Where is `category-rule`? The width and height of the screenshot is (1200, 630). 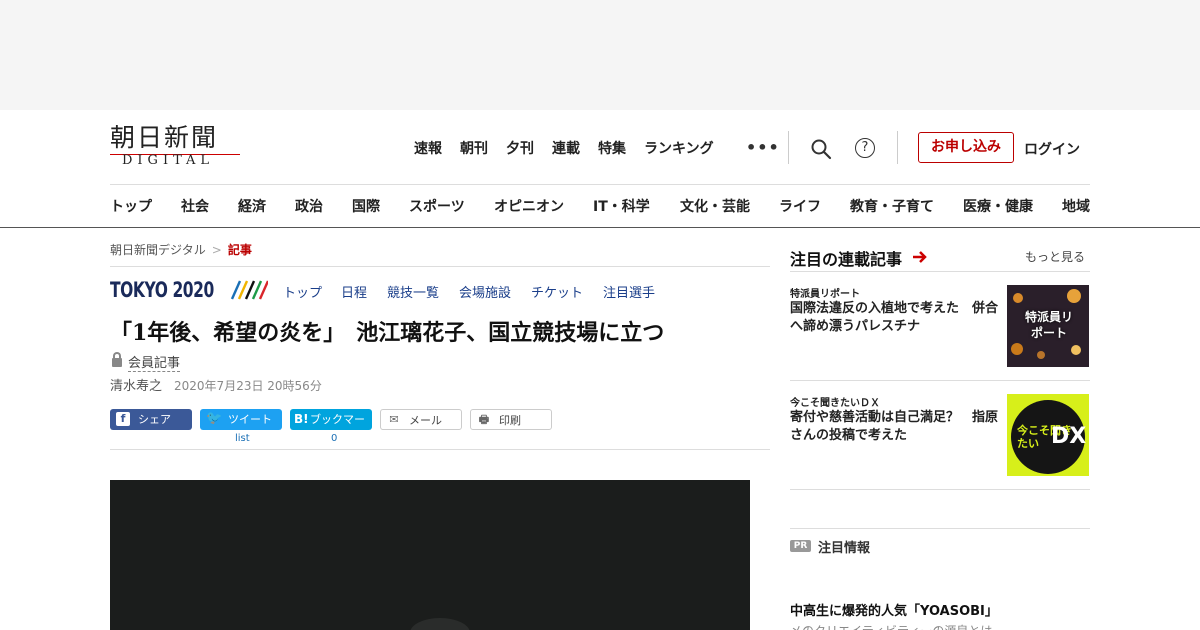 category-rule is located at coordinates (600, 227).